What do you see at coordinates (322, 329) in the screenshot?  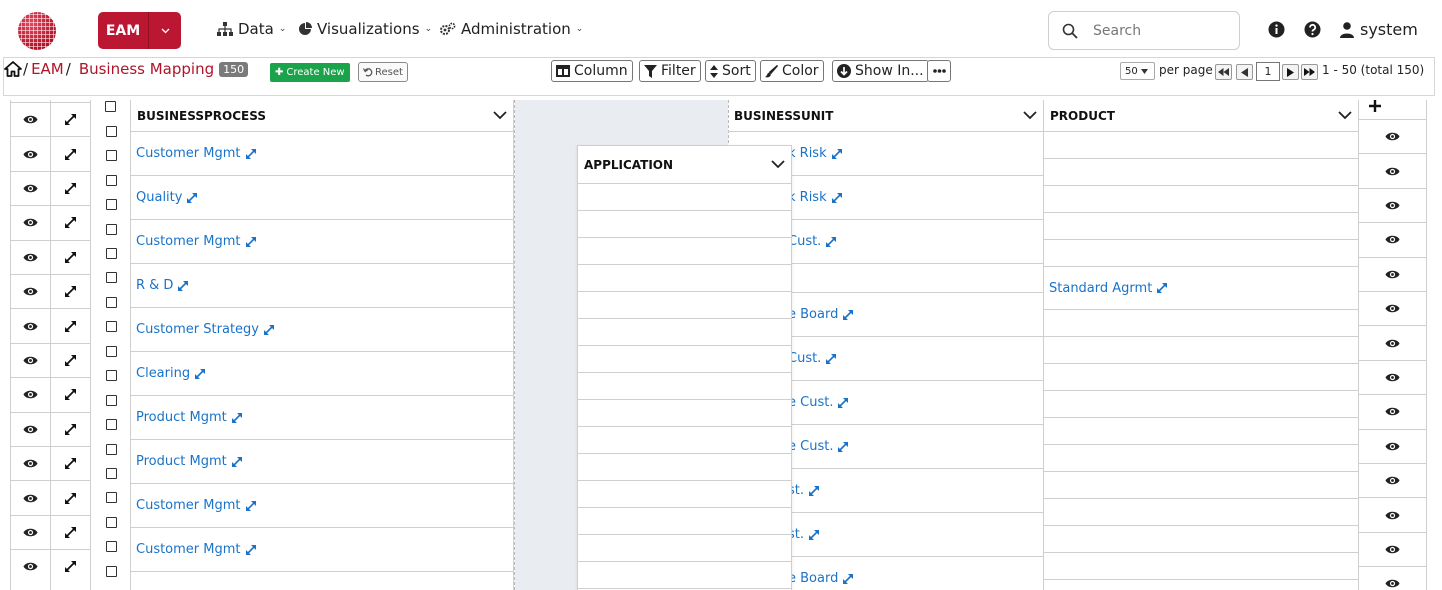 I see `businessprocess-cell: Customer Strategy` at bounding box center [322, 329].